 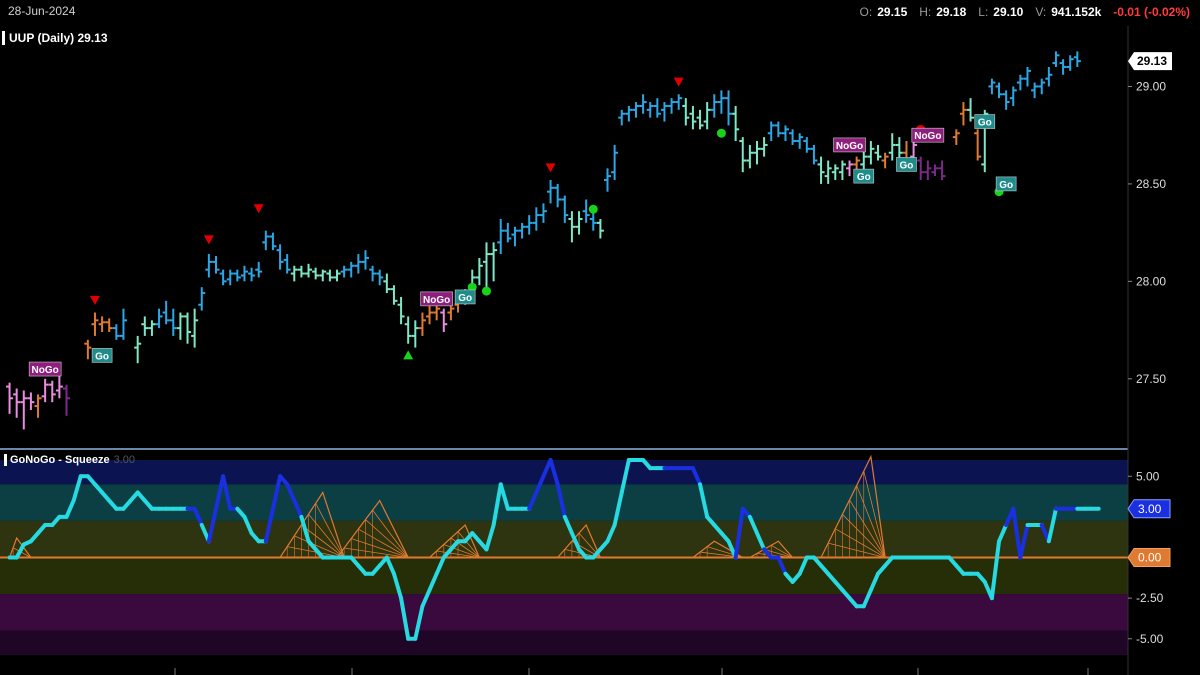 What do you see at coordinates (1152, 61) in the screenshot?
I see `last-price-tag-text: 29.13` at bounding box center [1152, 61].